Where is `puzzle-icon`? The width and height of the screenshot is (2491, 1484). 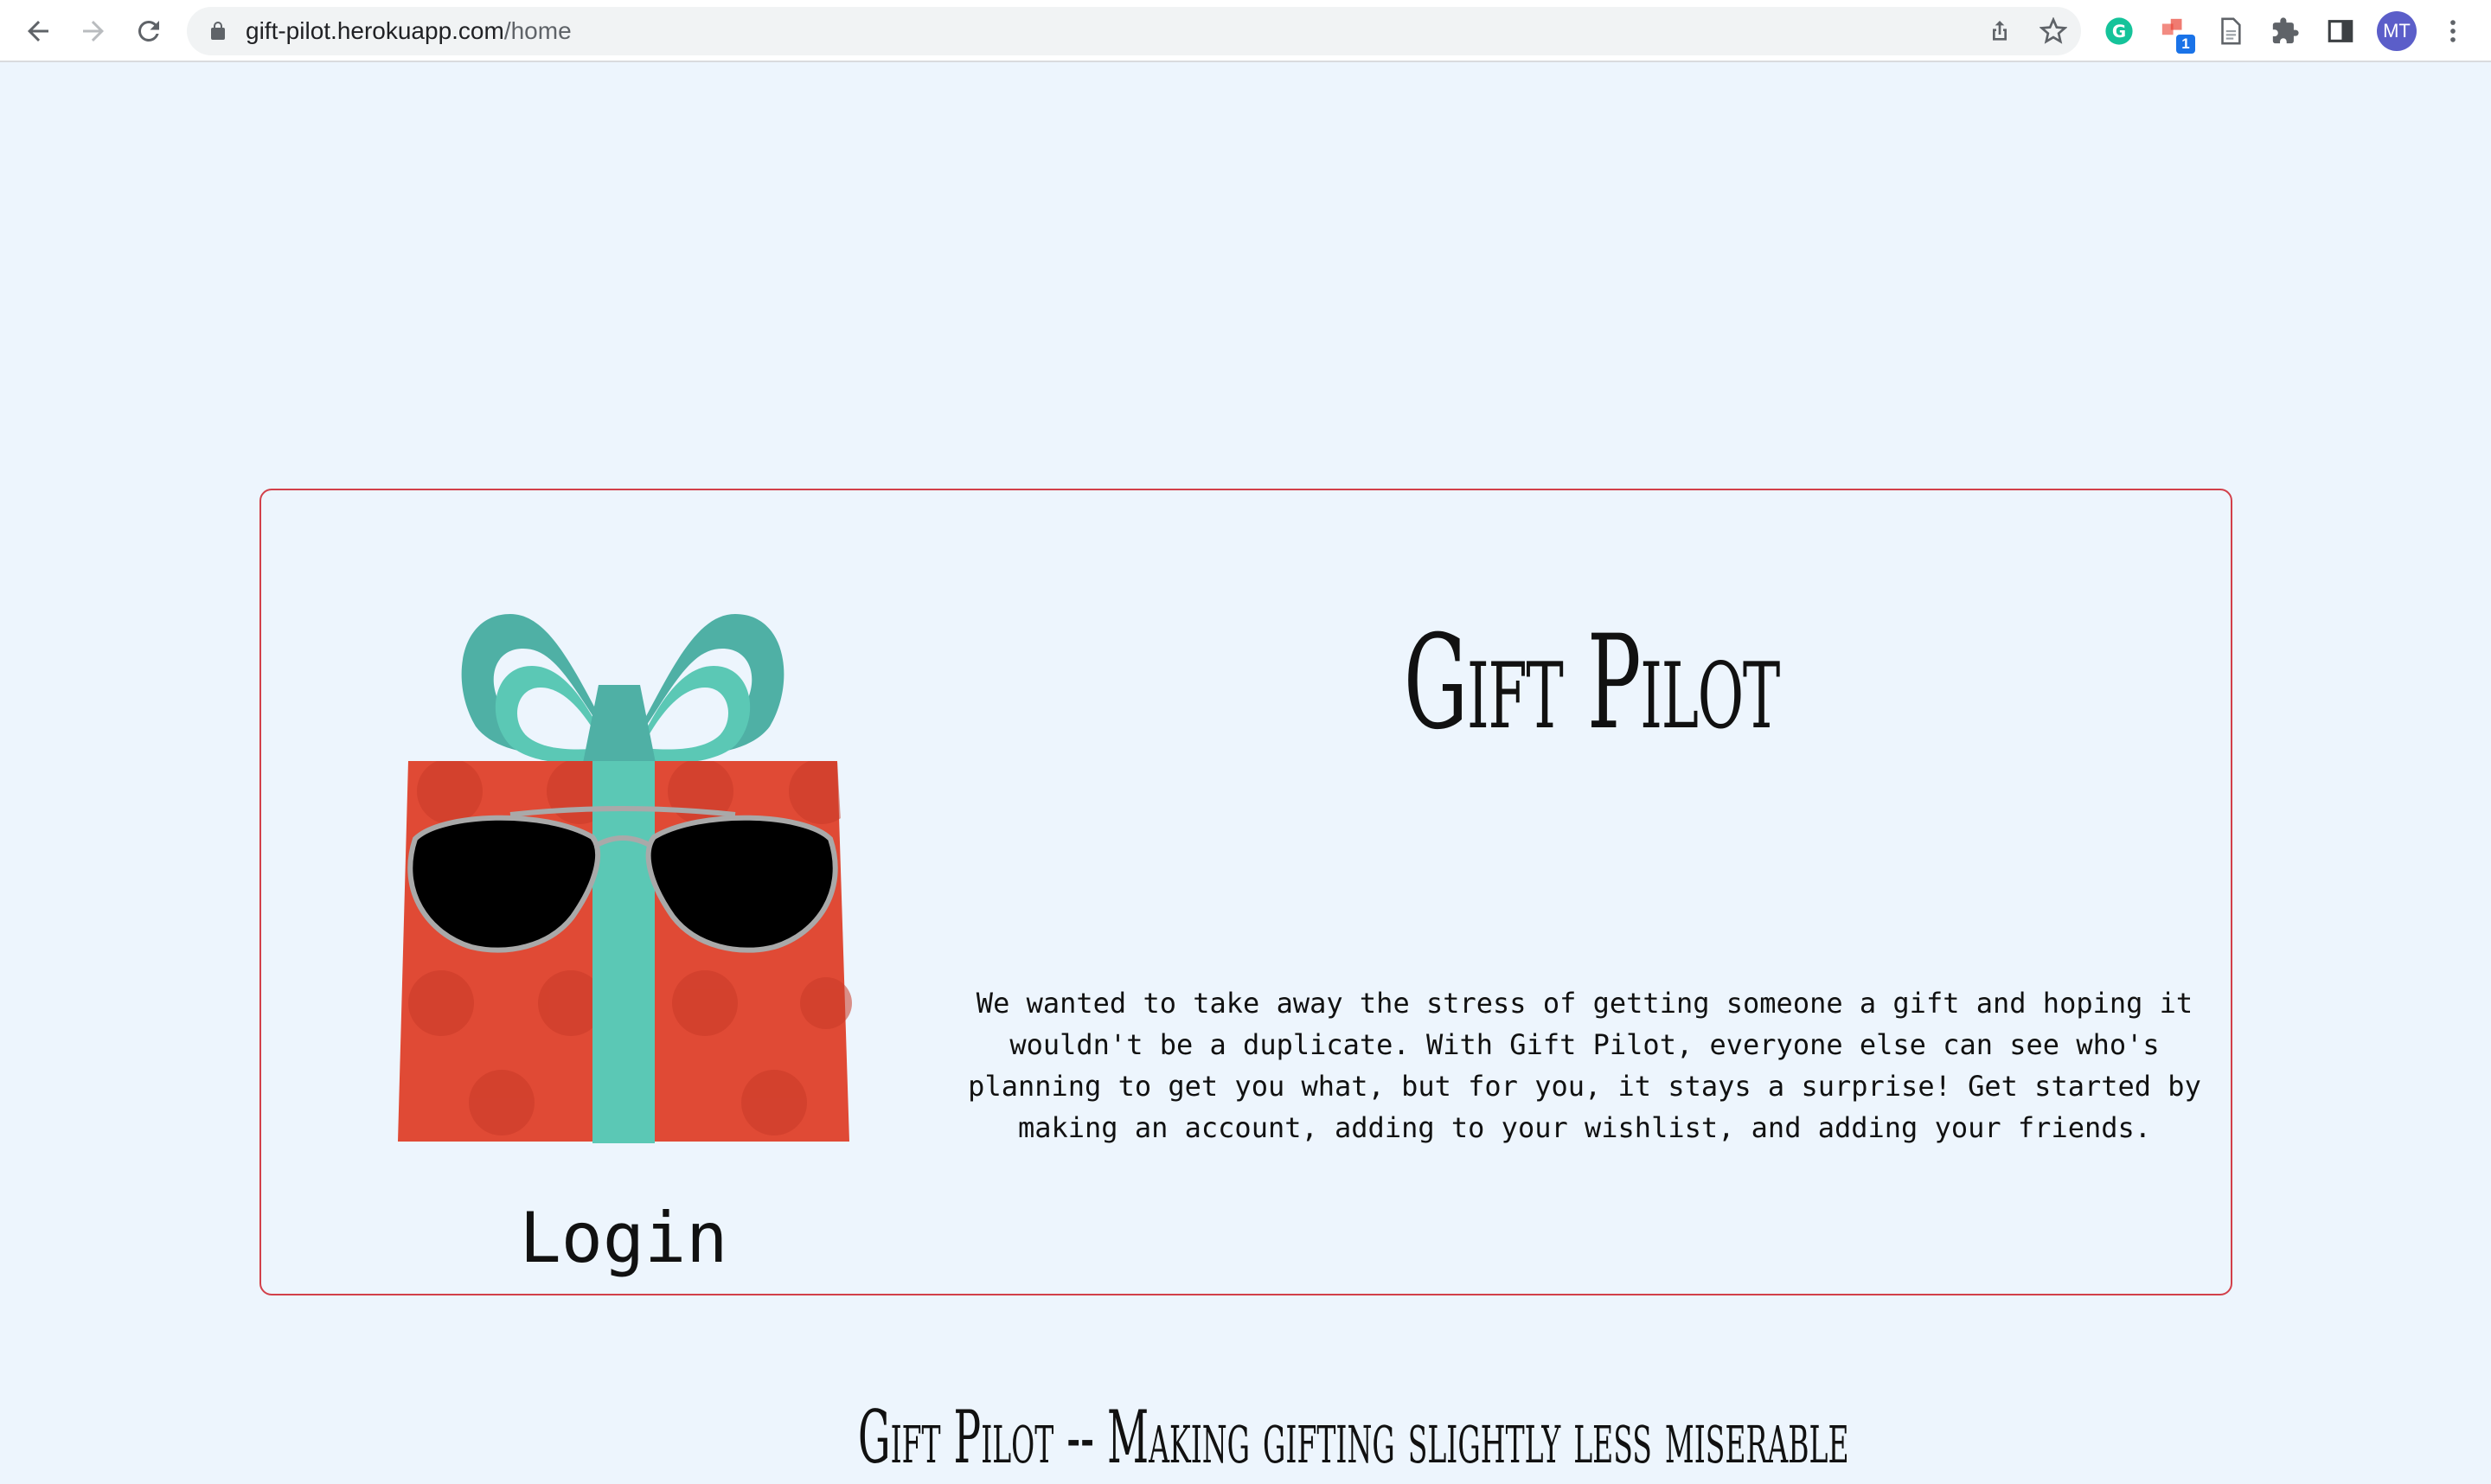 puzzle-icon is located at coordinates (2285, 31).